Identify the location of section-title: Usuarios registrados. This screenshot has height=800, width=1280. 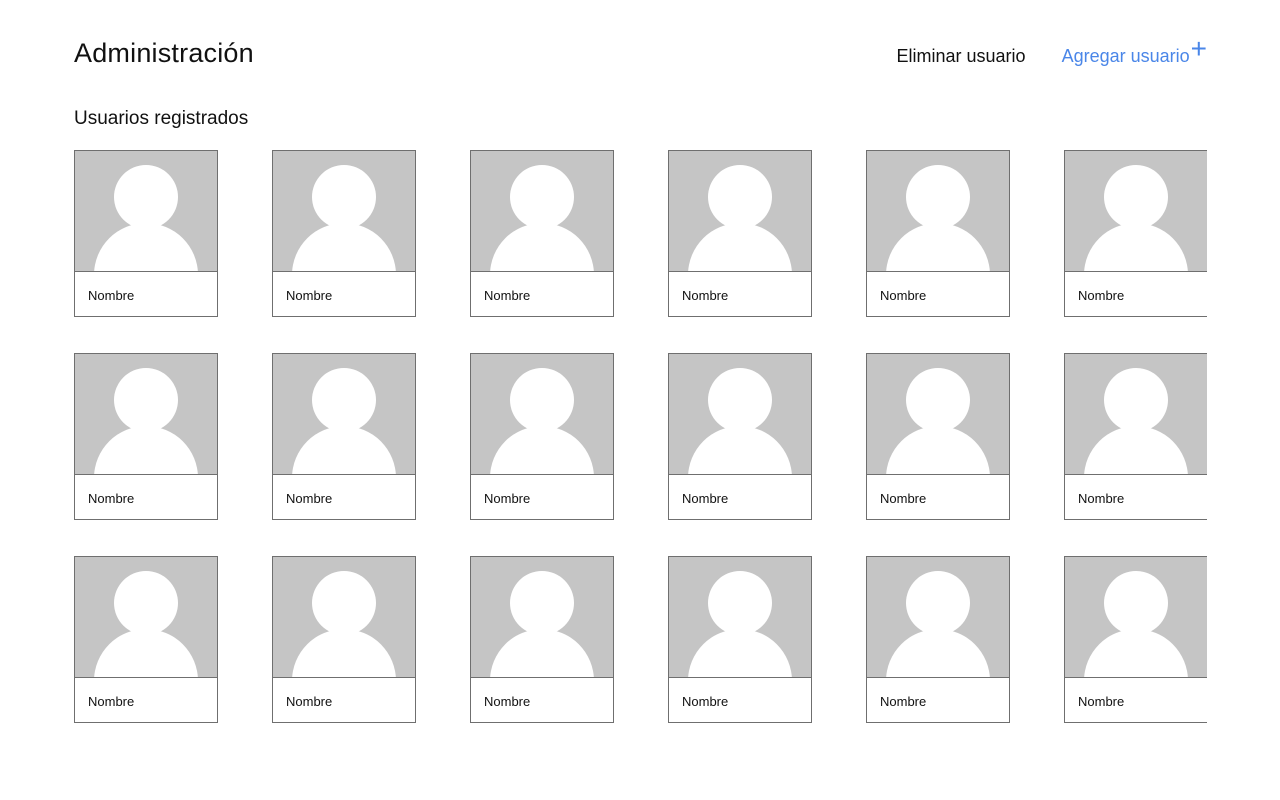
(161, 118).